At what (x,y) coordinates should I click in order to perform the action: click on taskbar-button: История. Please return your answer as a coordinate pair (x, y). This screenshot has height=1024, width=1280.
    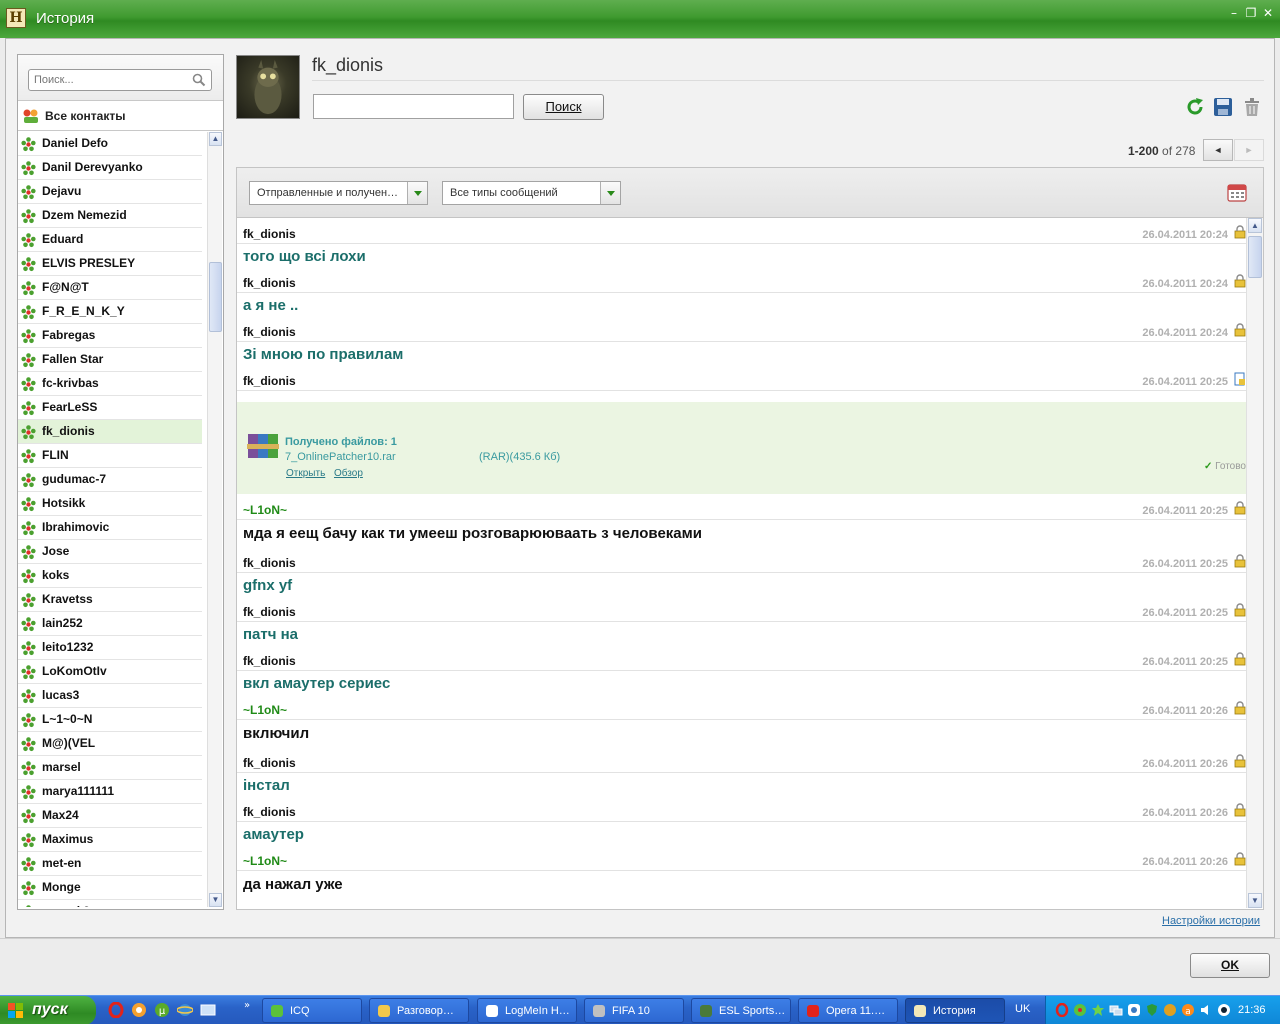
    Looking at the image, I should click on (955, 1010).